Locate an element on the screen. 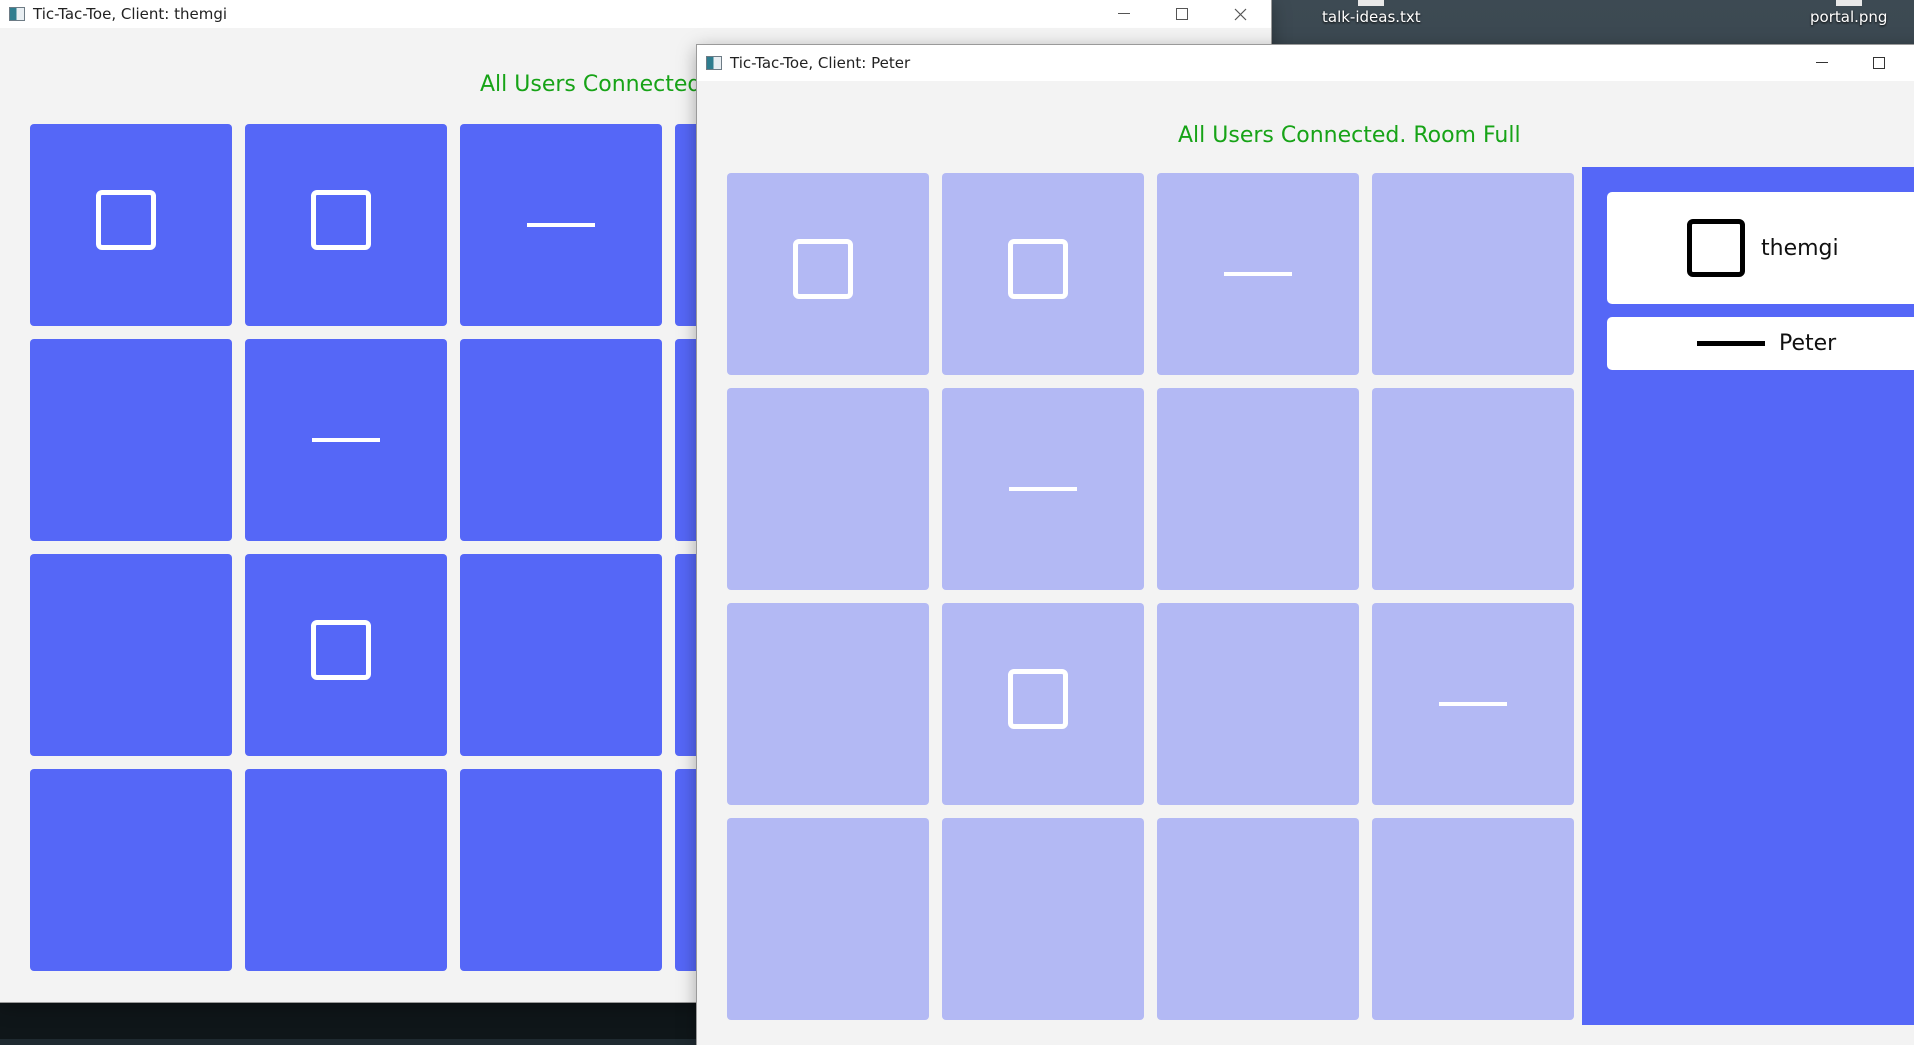  connection-status: All Users Connected. Room Full is located at coordinates (1349, 135).